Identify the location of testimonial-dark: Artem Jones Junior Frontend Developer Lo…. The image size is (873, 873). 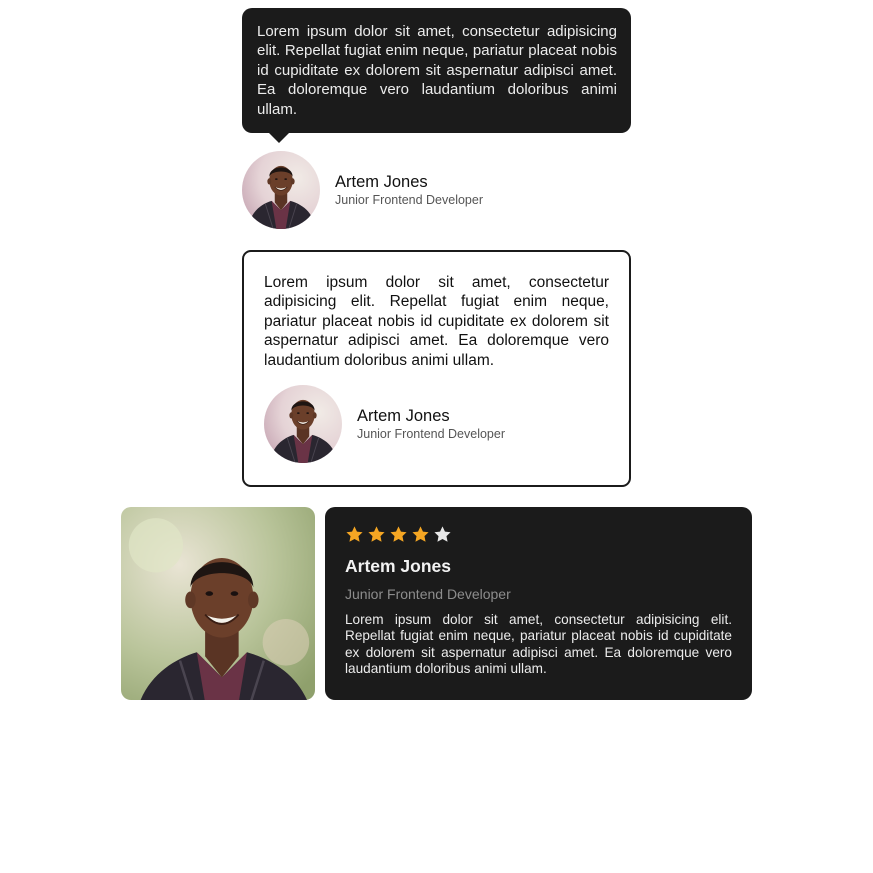
(538, 603).